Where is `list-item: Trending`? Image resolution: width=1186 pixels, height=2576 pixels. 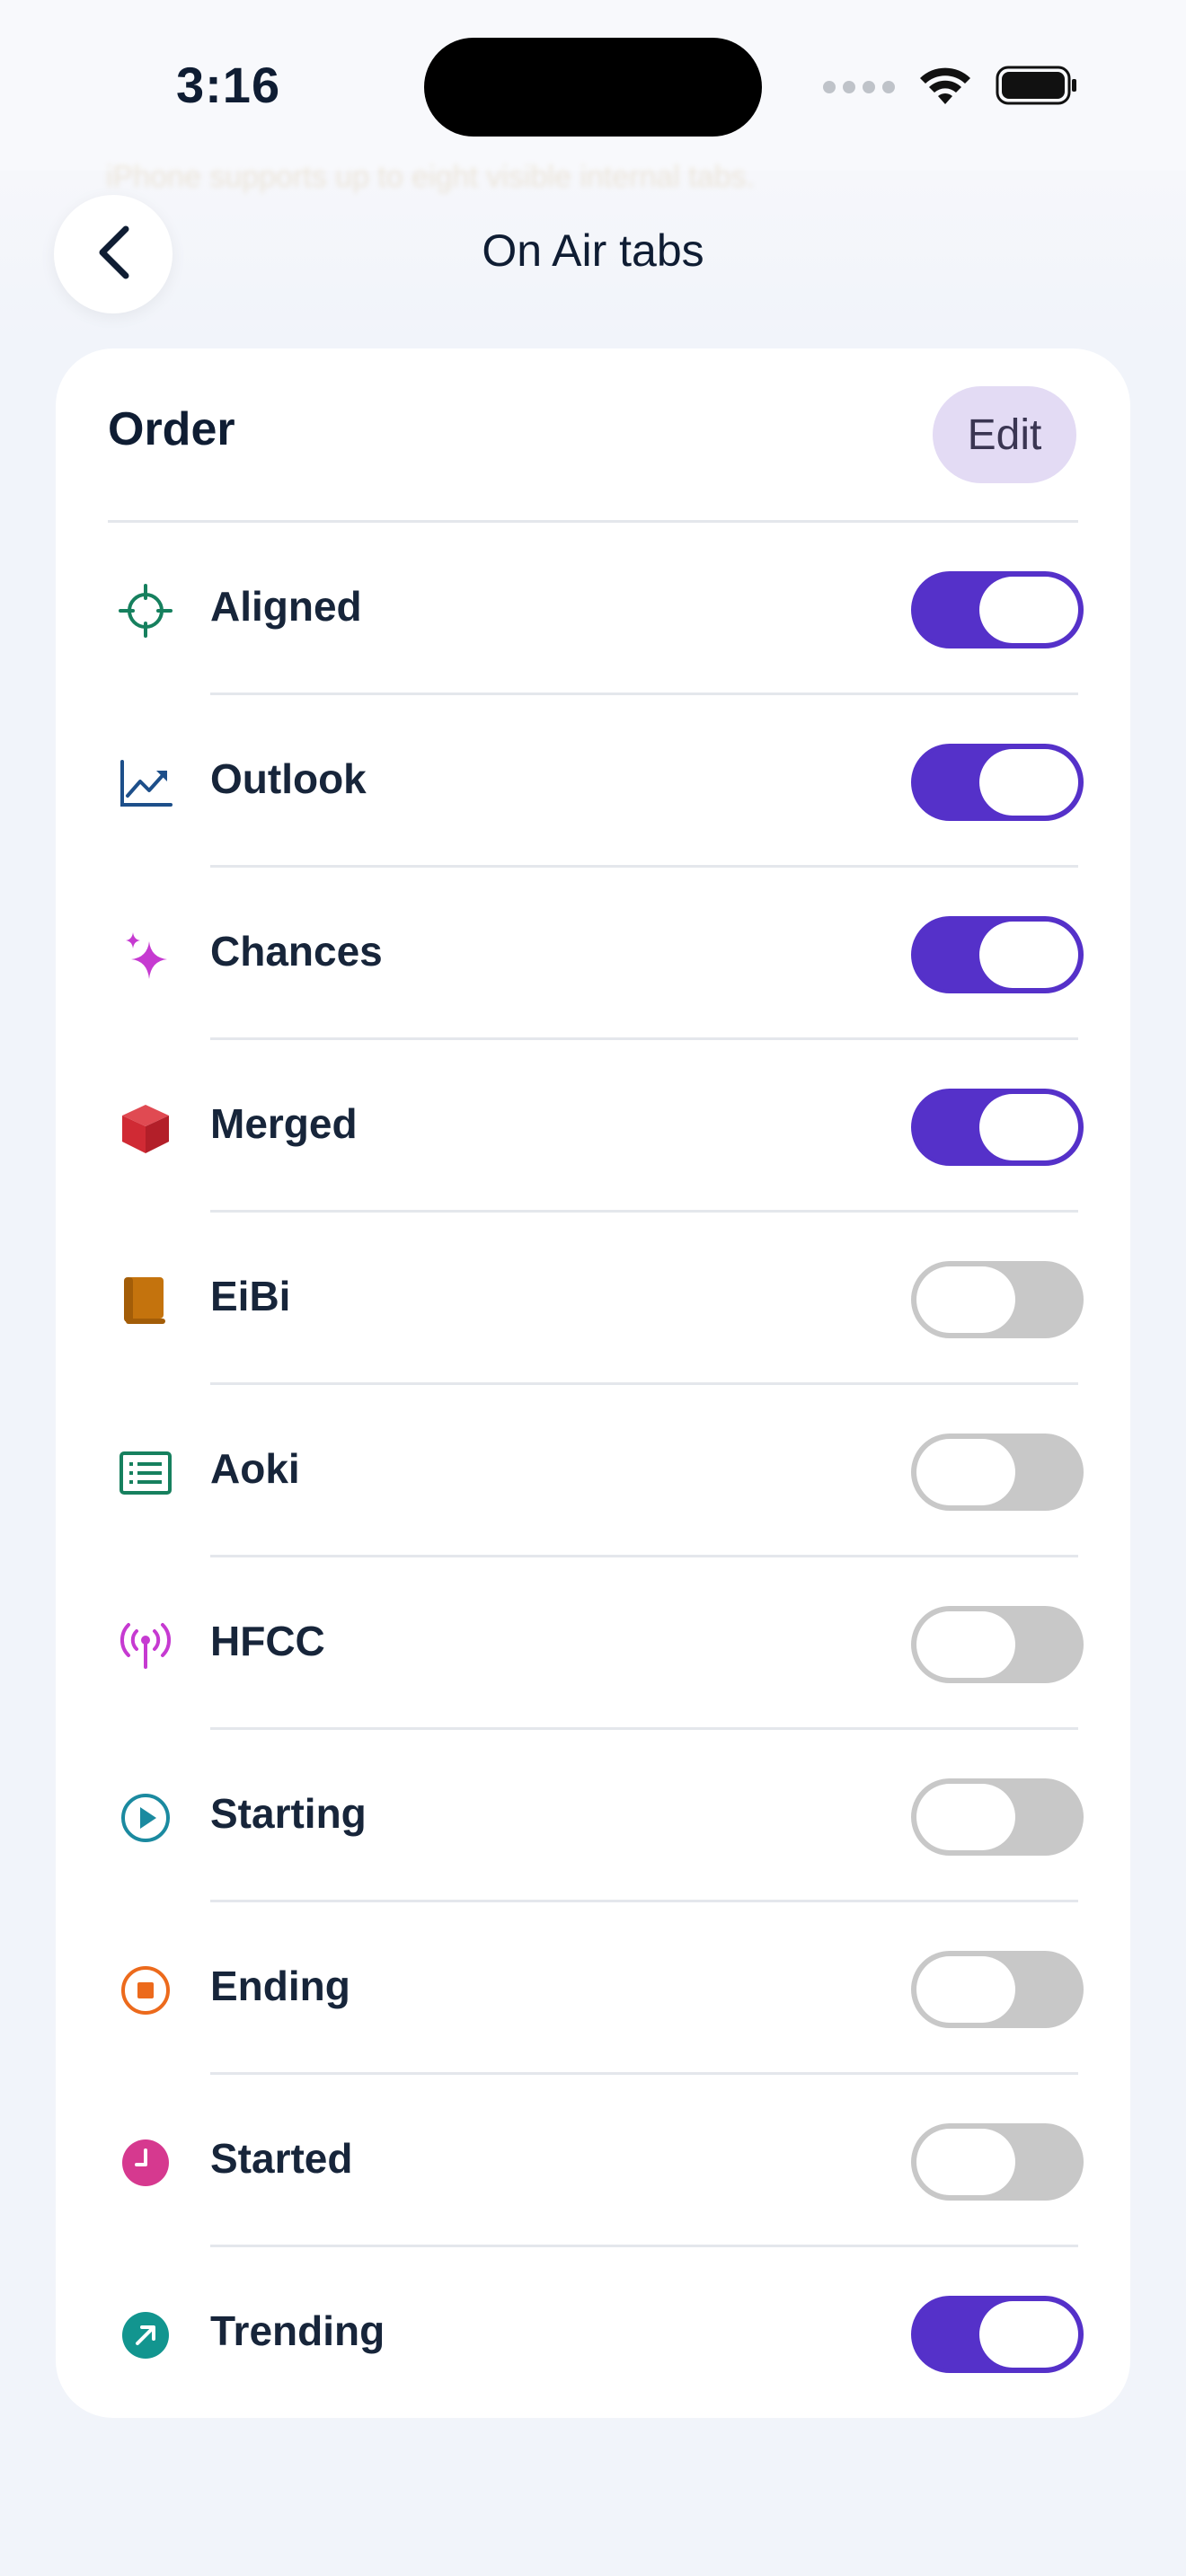 list-item: Trending is located at coordinates (593, 2333).